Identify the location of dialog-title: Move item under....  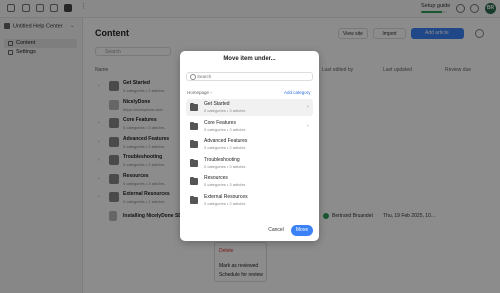
(249, 59).